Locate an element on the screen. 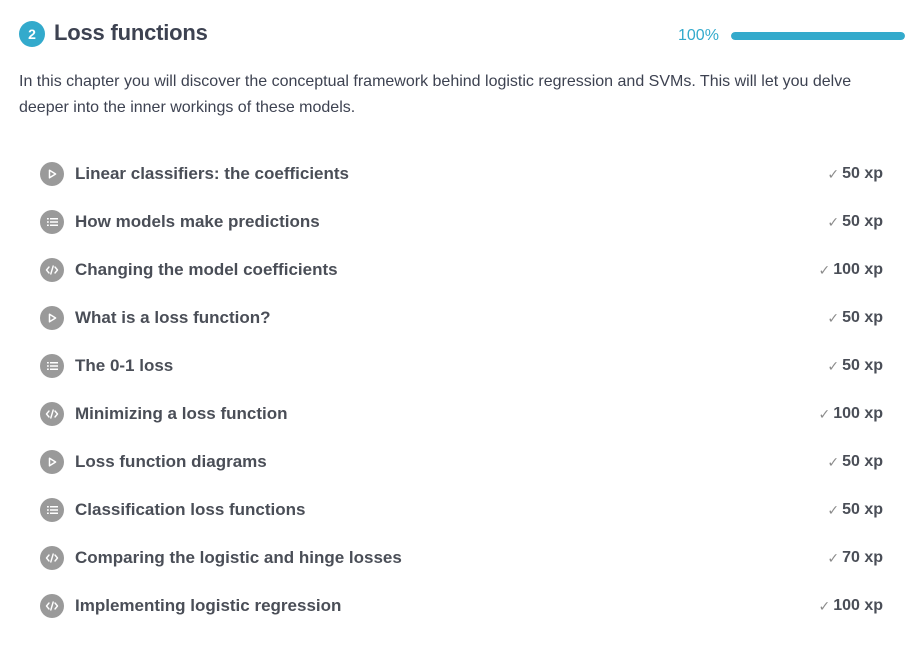 The image size is (920, 647). exercise-item: Changing the model coefficients ✓ 100 xp is located at coordinates (462, 270).